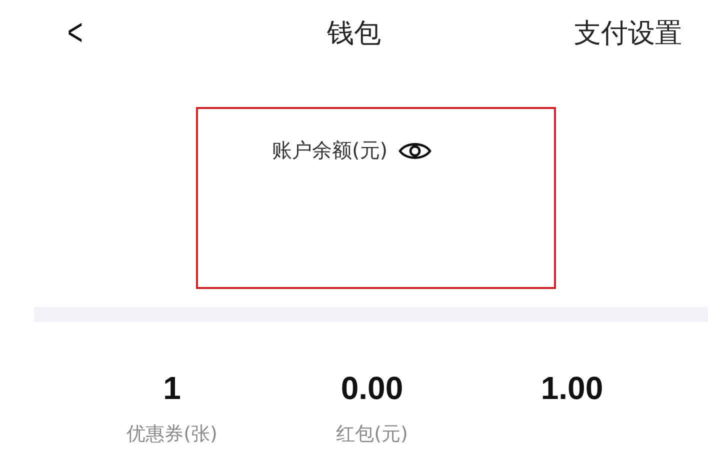 The image size is (708, 463). I want to click on stat-value: 1, so click(172, 388).